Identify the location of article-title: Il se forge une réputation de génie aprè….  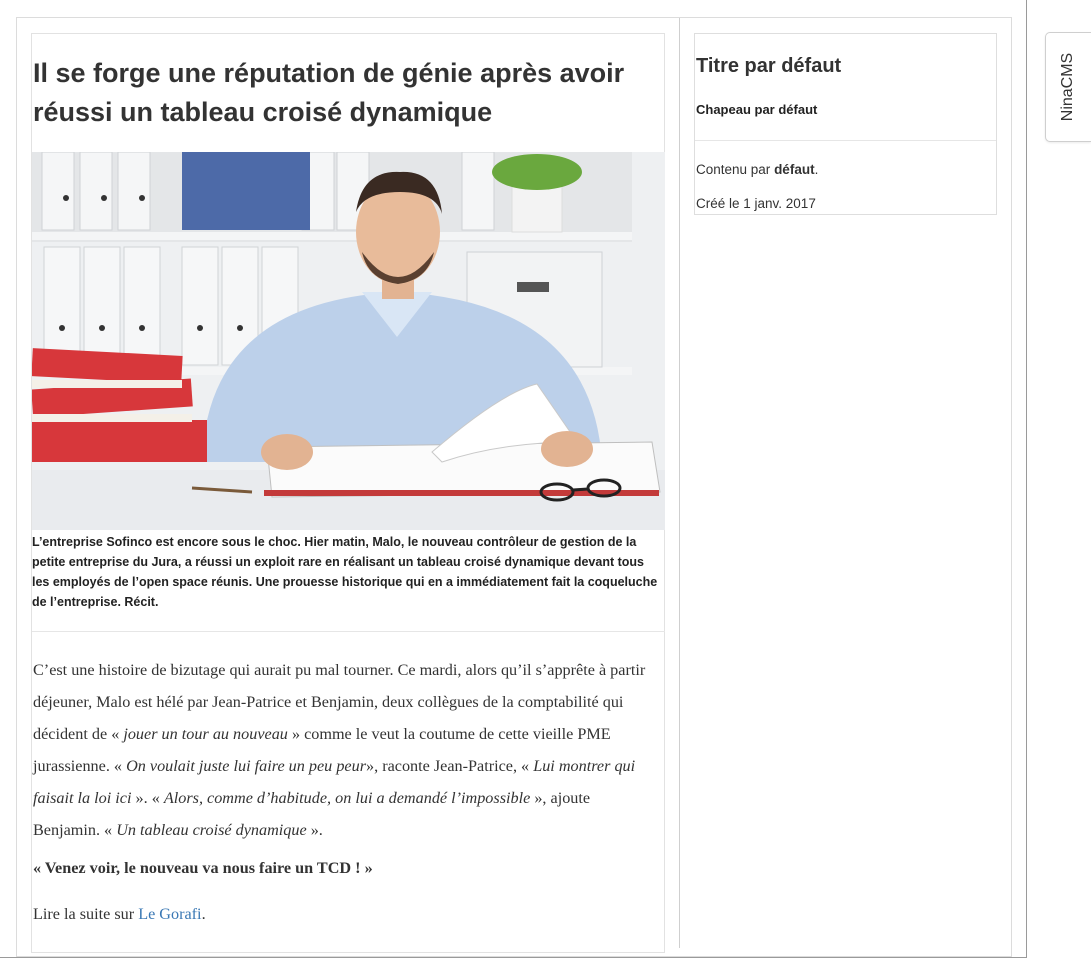
(329, 92).